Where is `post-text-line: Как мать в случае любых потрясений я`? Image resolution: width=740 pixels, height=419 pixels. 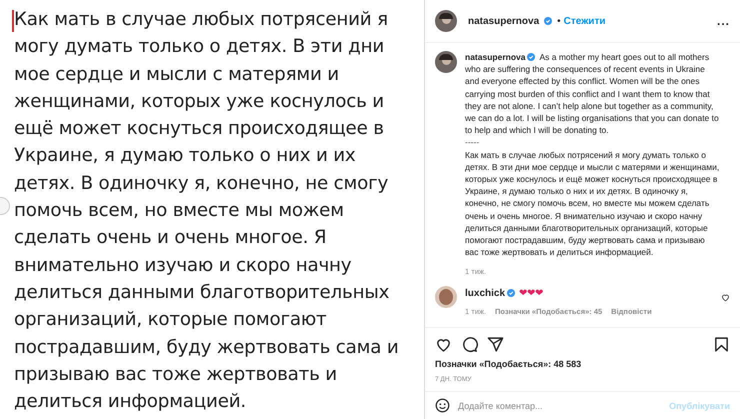
post-text-line: Как мать в случае любых потрясений я is located at coordinates (201, 20).